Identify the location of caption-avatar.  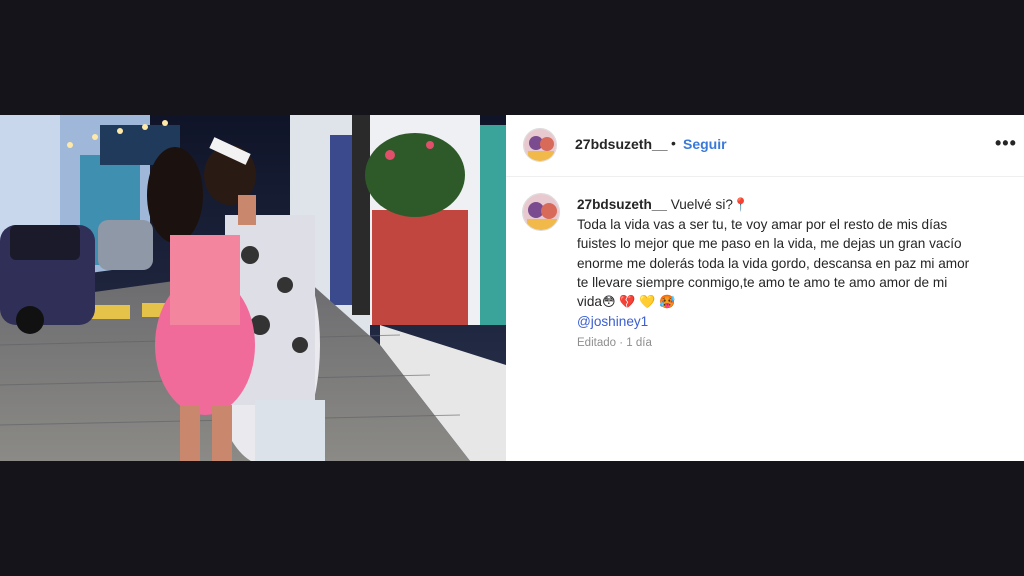
(541, 212).